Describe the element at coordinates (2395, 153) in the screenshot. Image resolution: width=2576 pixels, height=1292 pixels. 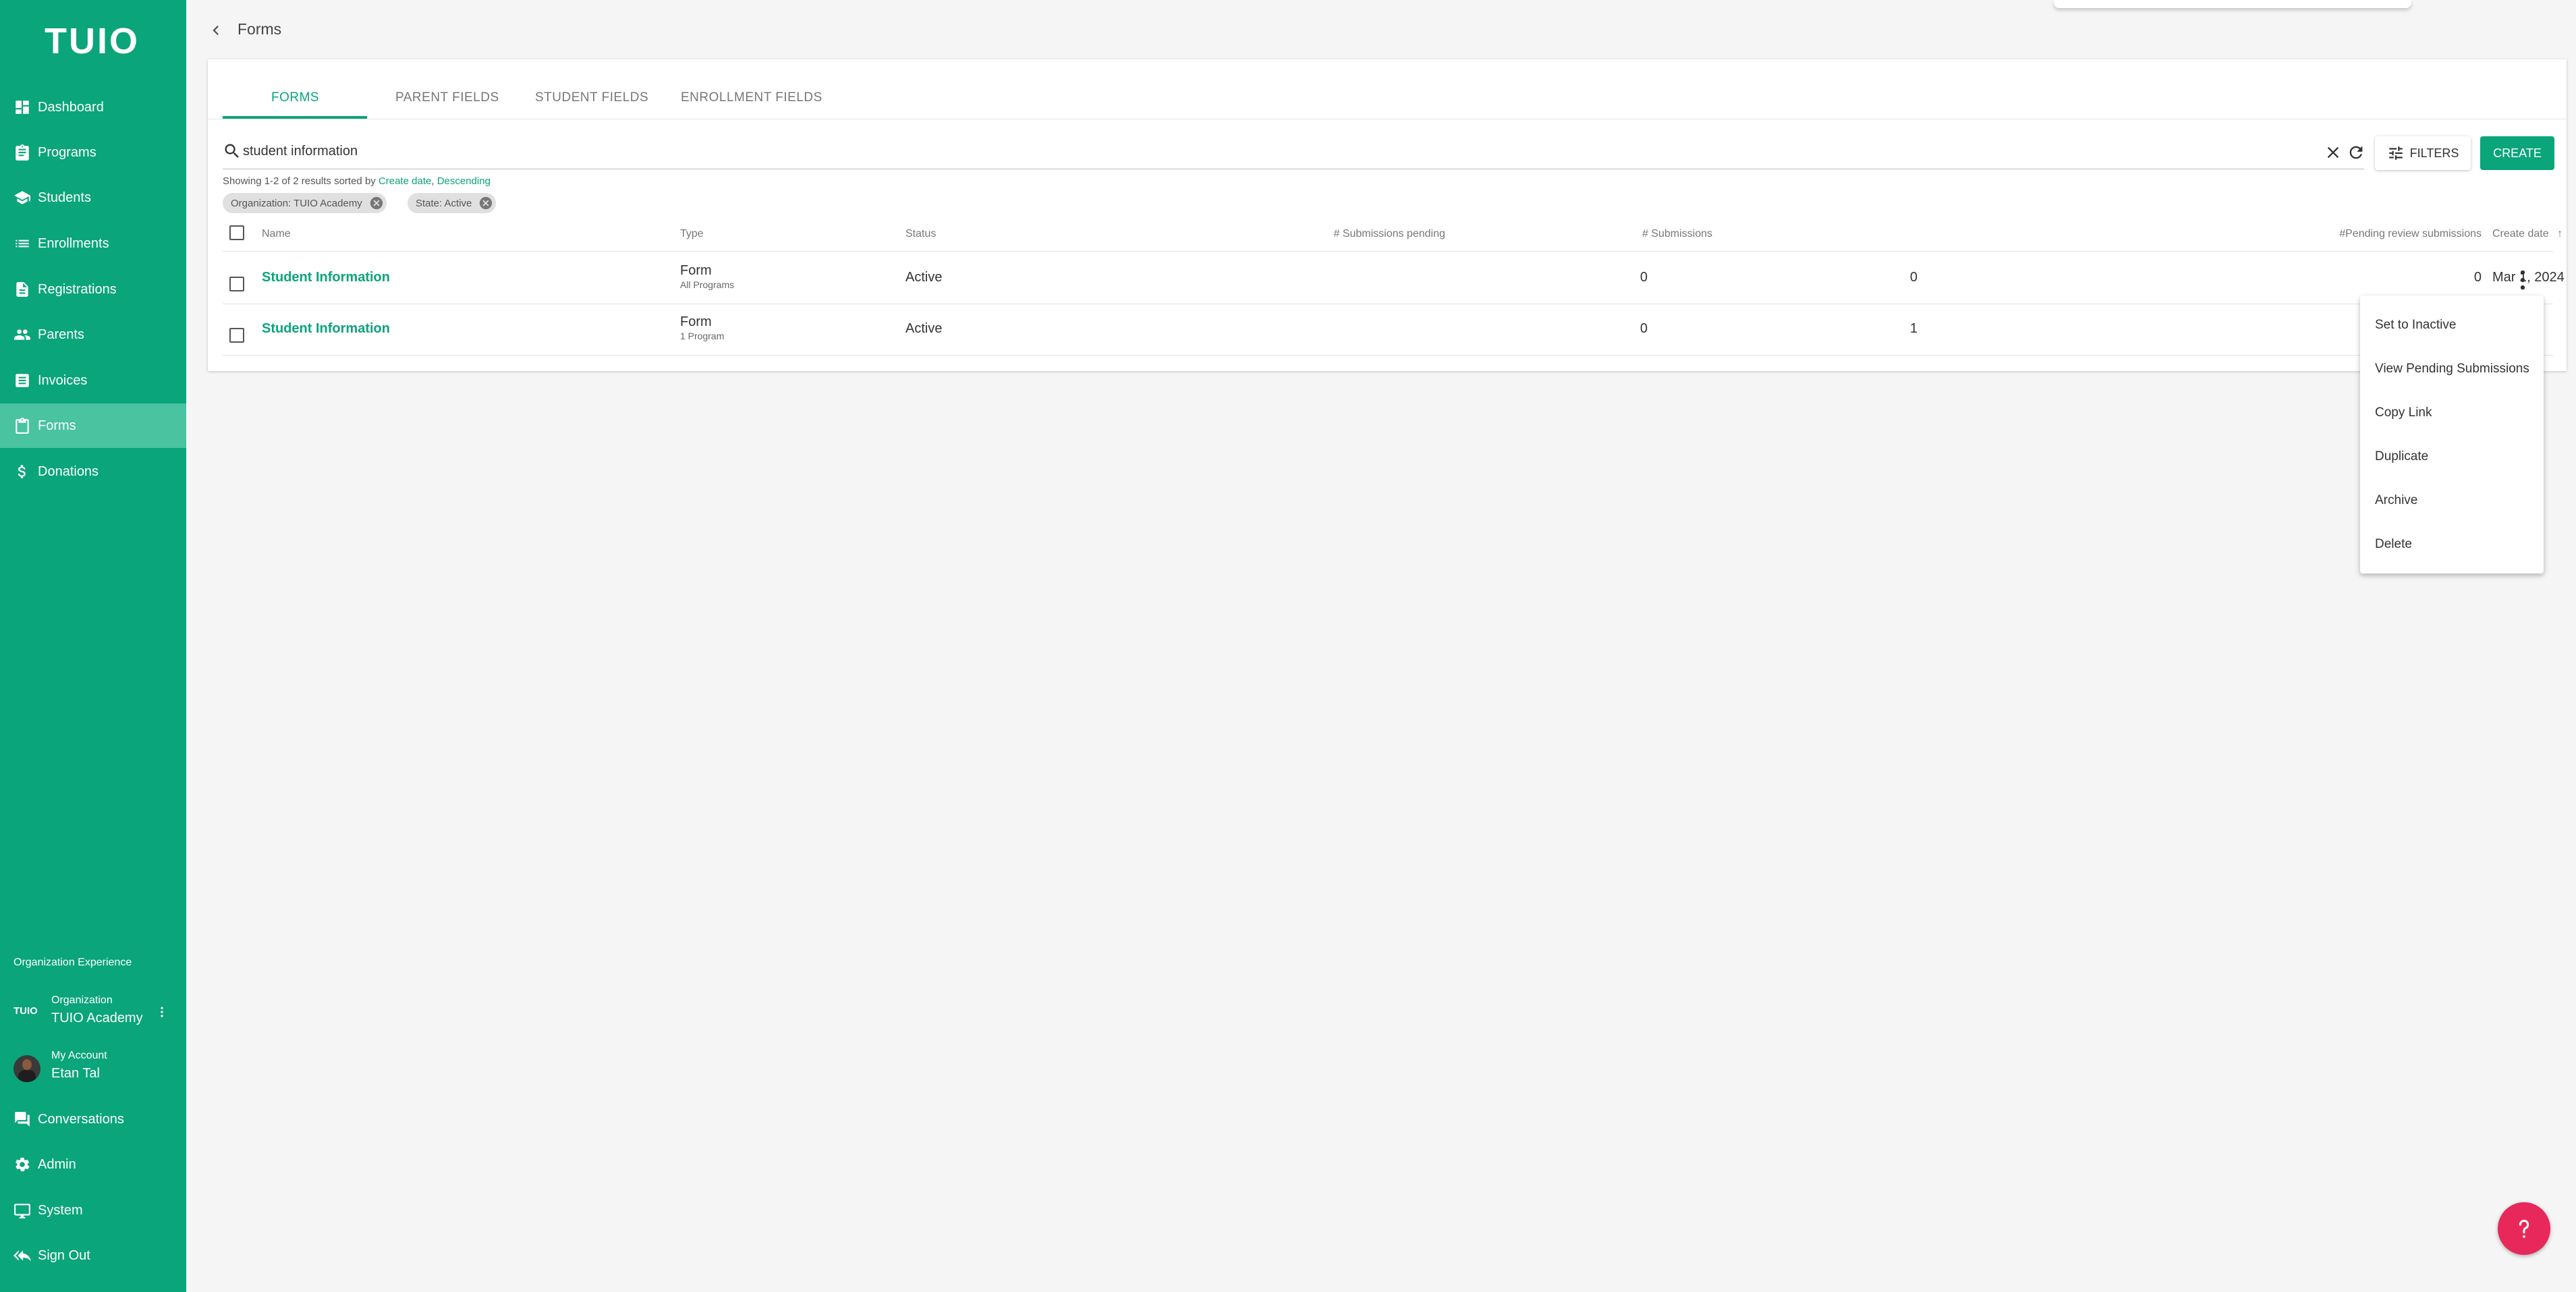
I see `tune-icon` at that location.